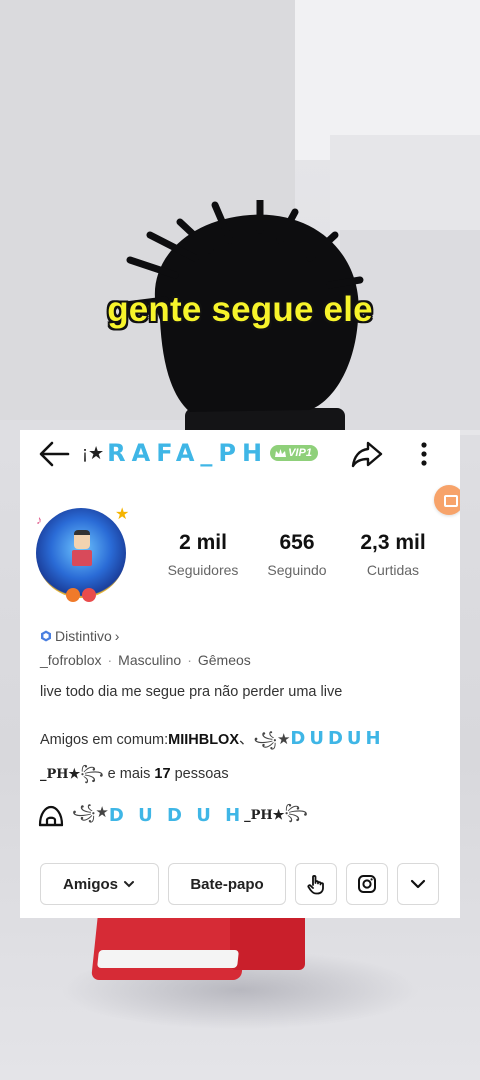  I want to click on followers-label: Seguidores, so click(203, 570).